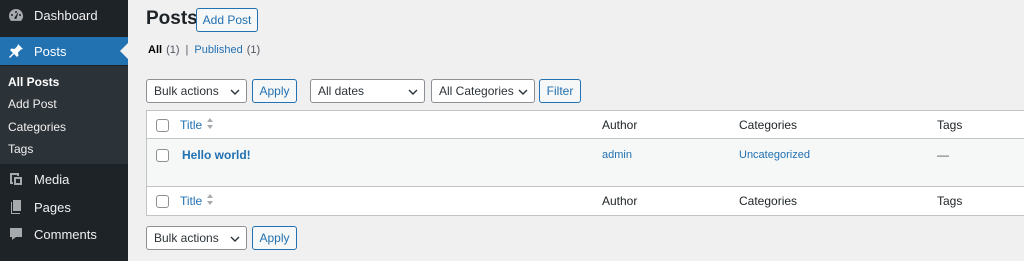 The width and height of the screenshot is (1024, 261). I want to click on status-filter-links: All (1) | Published (1), so click(204, 50).